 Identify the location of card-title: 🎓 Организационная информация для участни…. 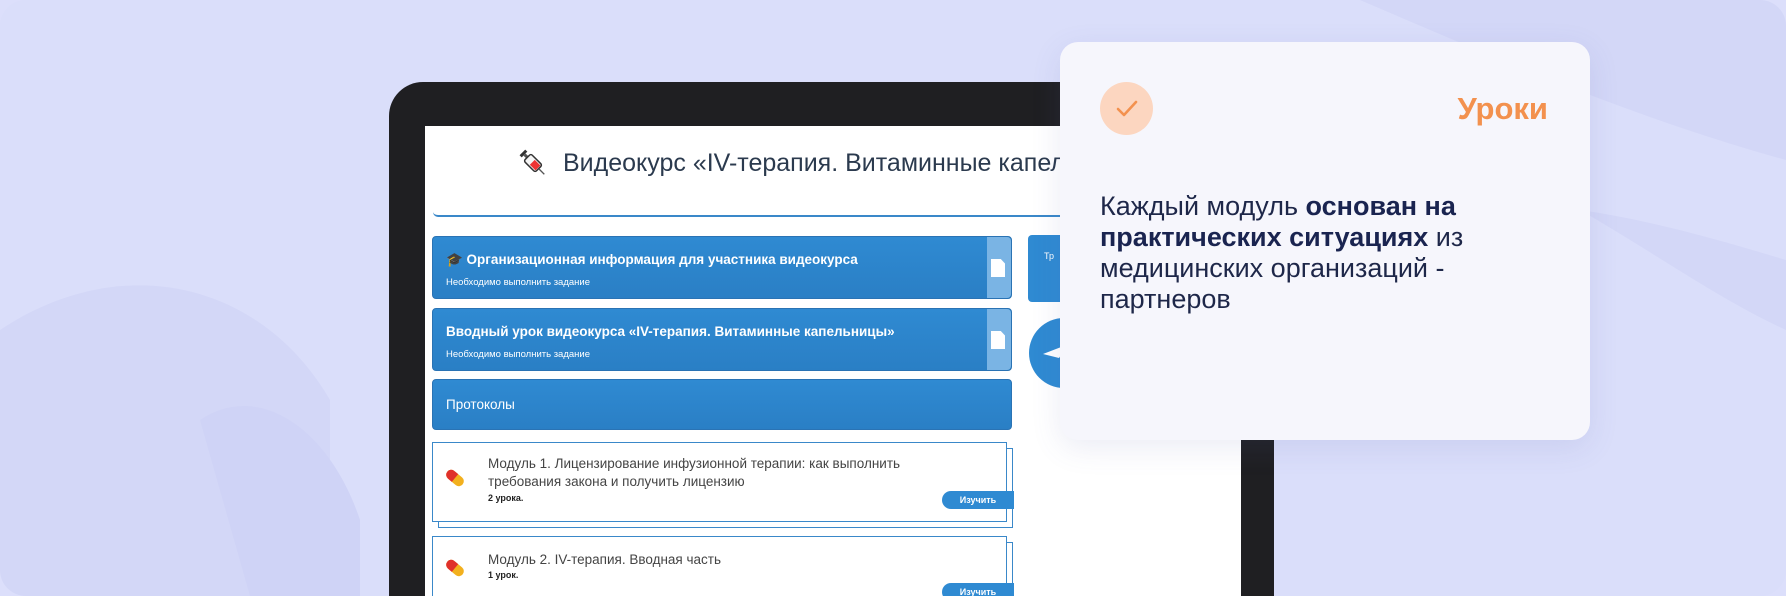
(652, 259).